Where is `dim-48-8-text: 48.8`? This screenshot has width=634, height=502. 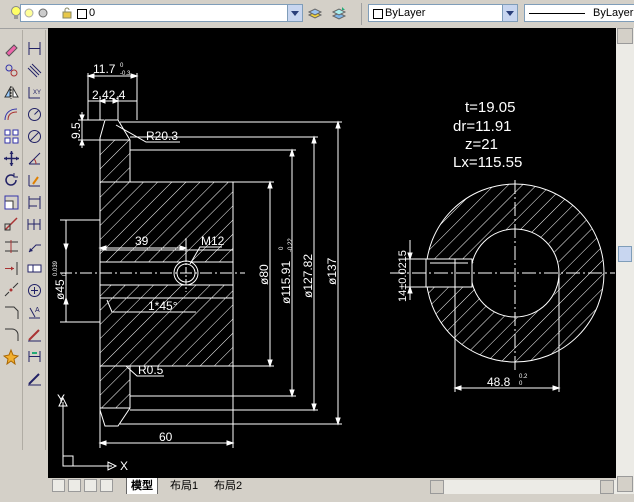 dim-48-8-text: 48.8 is located at coordinates (499, 382).